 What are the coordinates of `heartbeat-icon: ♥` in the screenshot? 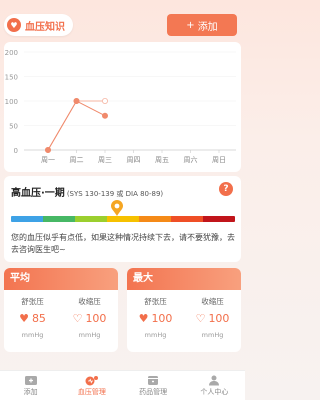 It's located at (143, 318).